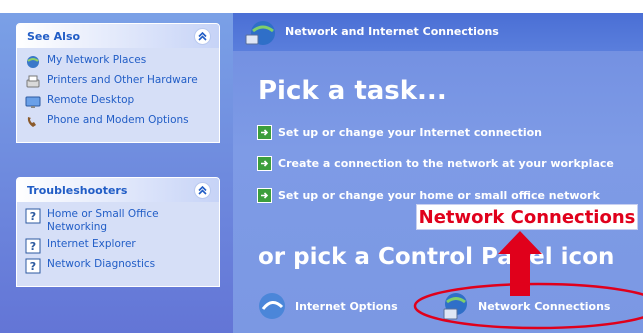  I want to click on network-connections-link: Network Connections, so click(524, 306).